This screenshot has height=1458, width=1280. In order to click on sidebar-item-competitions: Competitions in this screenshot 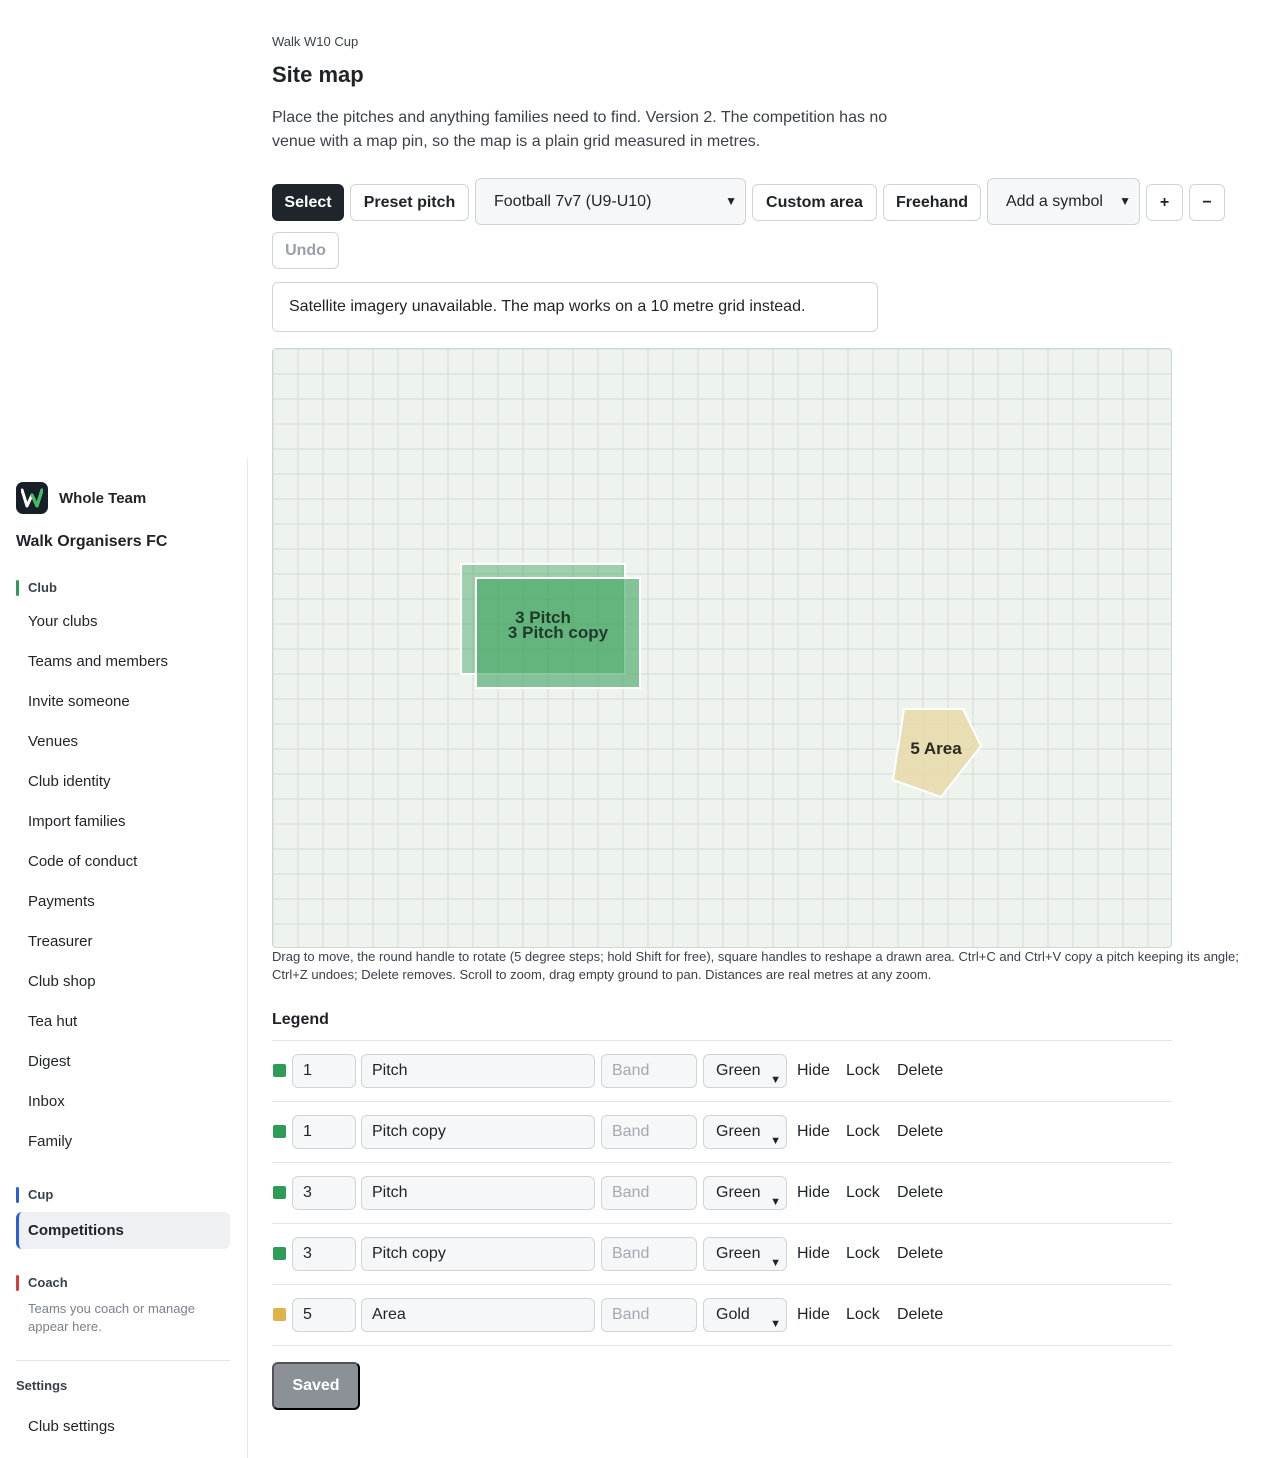, I will do `click(123, 1230)`.